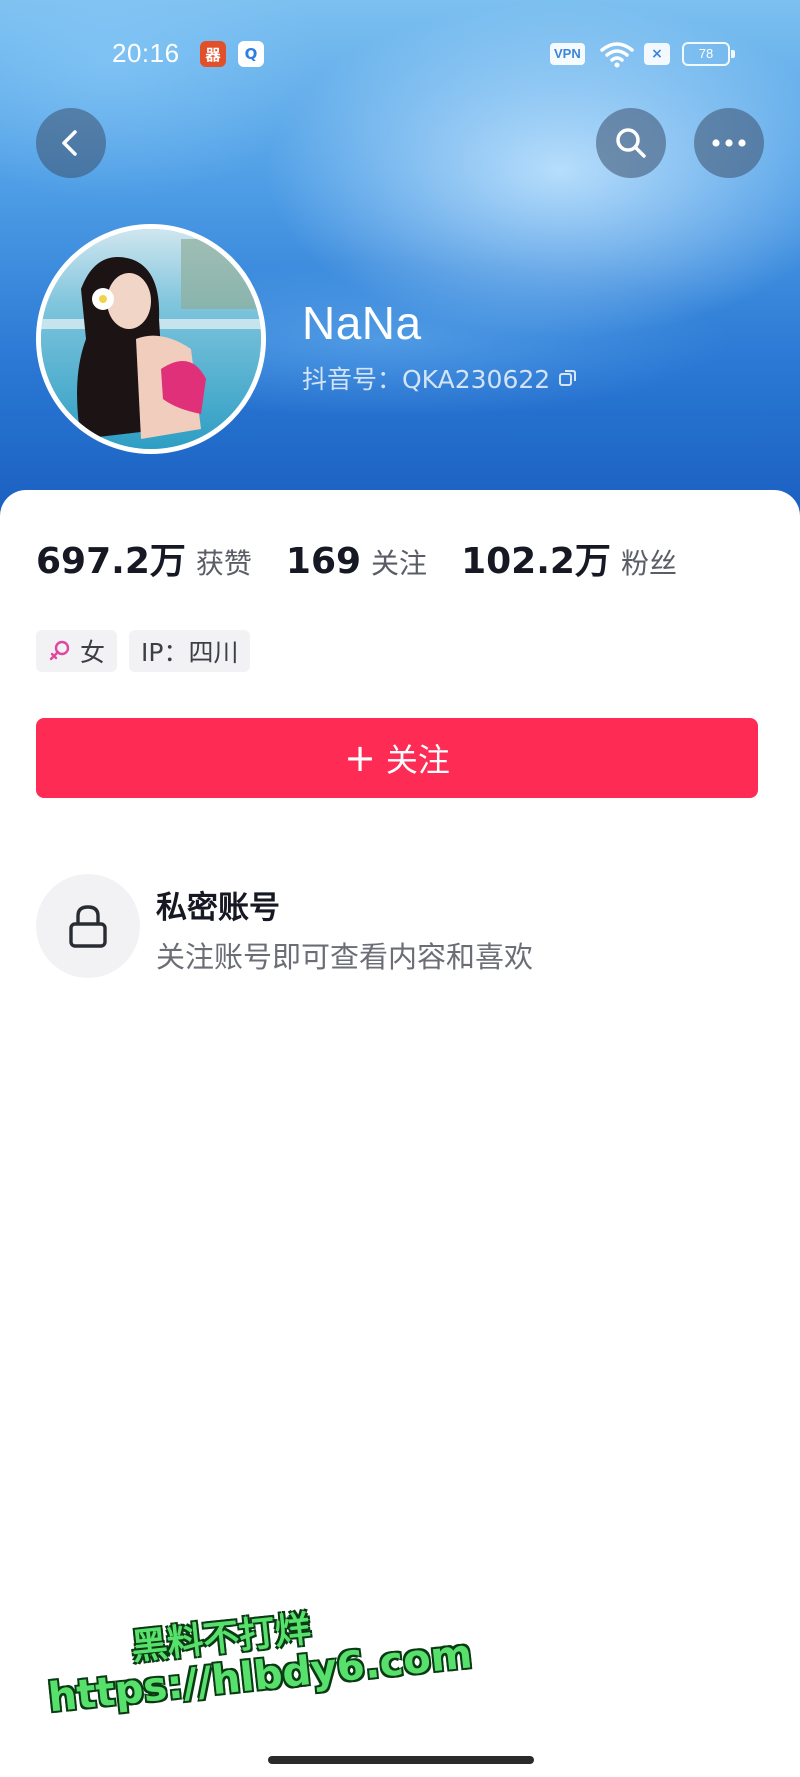 This screenshot has width=800, height=1777. Describe the element at coordinates (146, 53) in the screenshot. I see `status-time: 20:16` at that location.